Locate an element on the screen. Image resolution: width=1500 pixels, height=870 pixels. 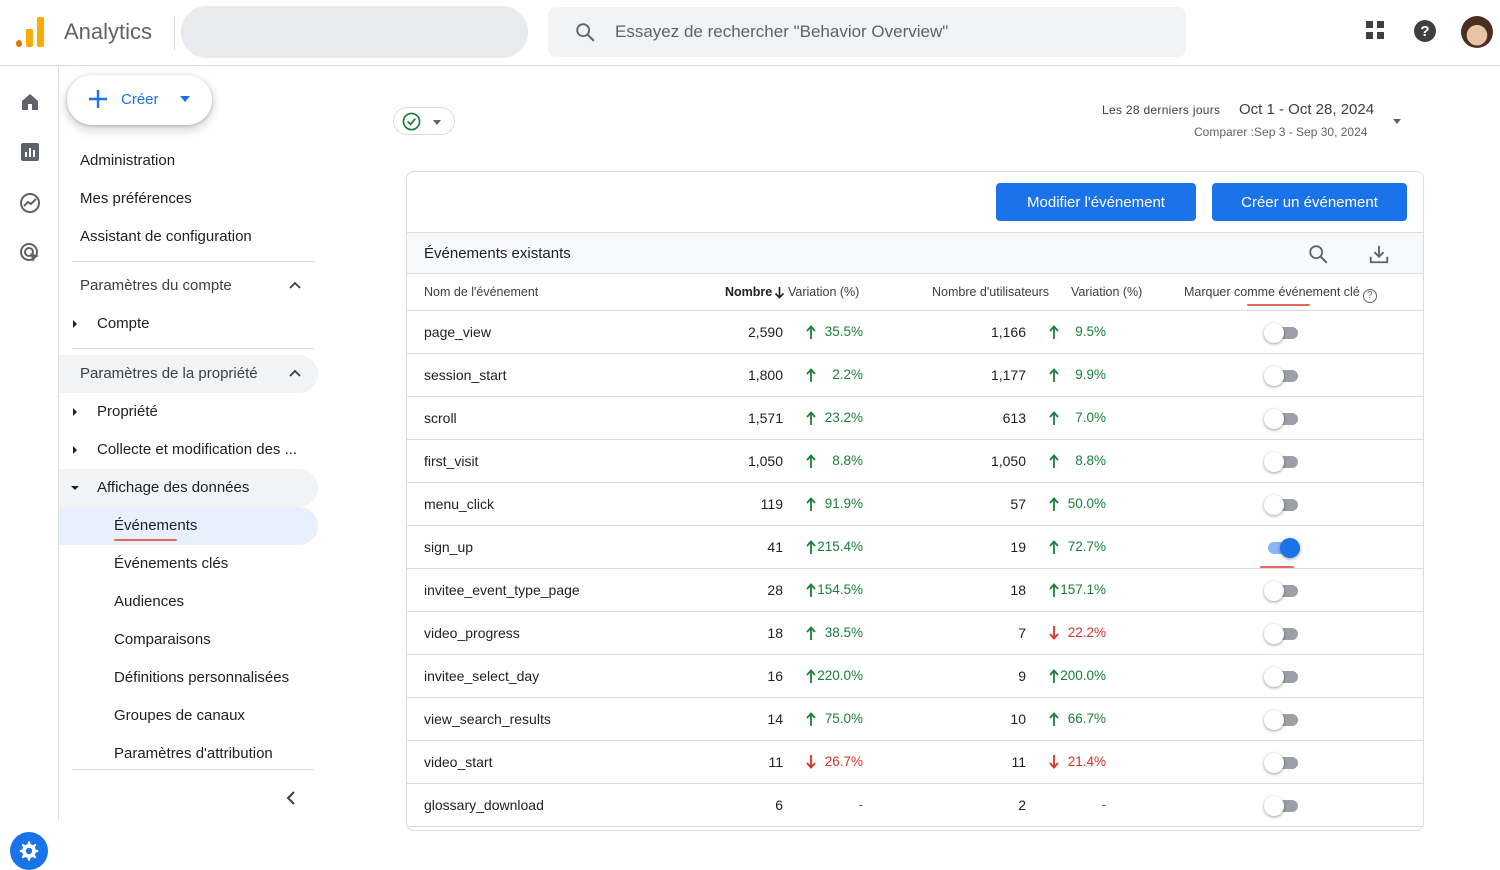
column-header-count: Nombre is located at coordinates (748, 292).